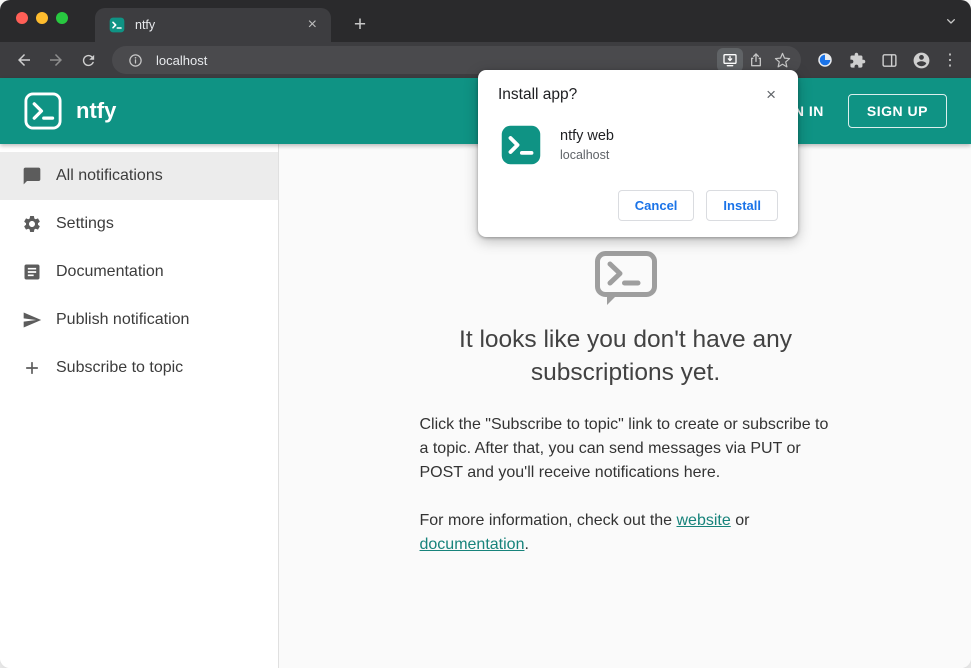 The width and height of the screenshot is (971, 668). Describe the element at coordinates (139, 224) in the screenshot. I see `sidebar-item-settings: Settings` at that location.